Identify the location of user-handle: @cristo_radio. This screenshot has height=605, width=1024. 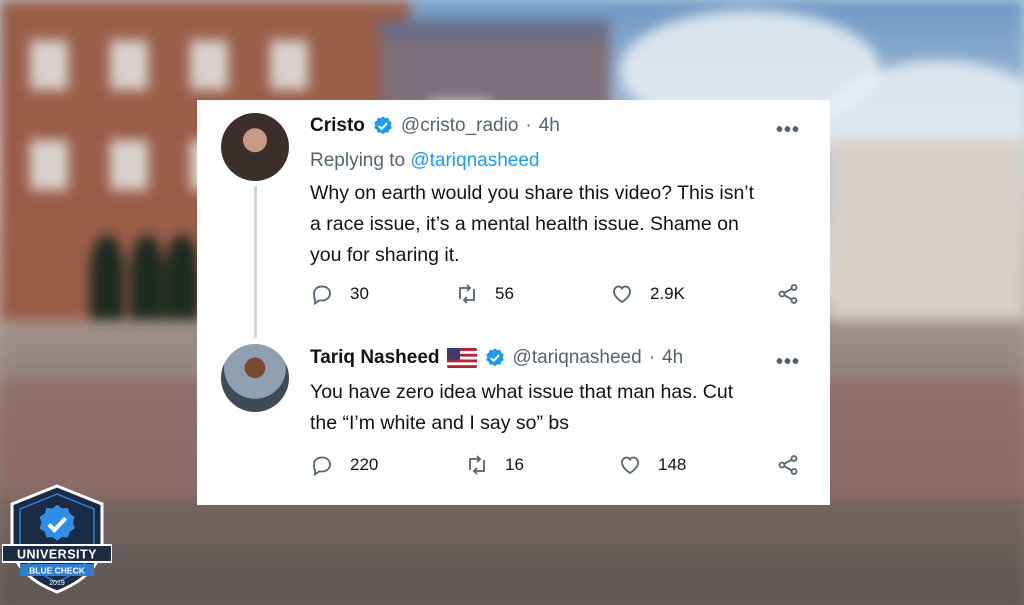
(460, 126).